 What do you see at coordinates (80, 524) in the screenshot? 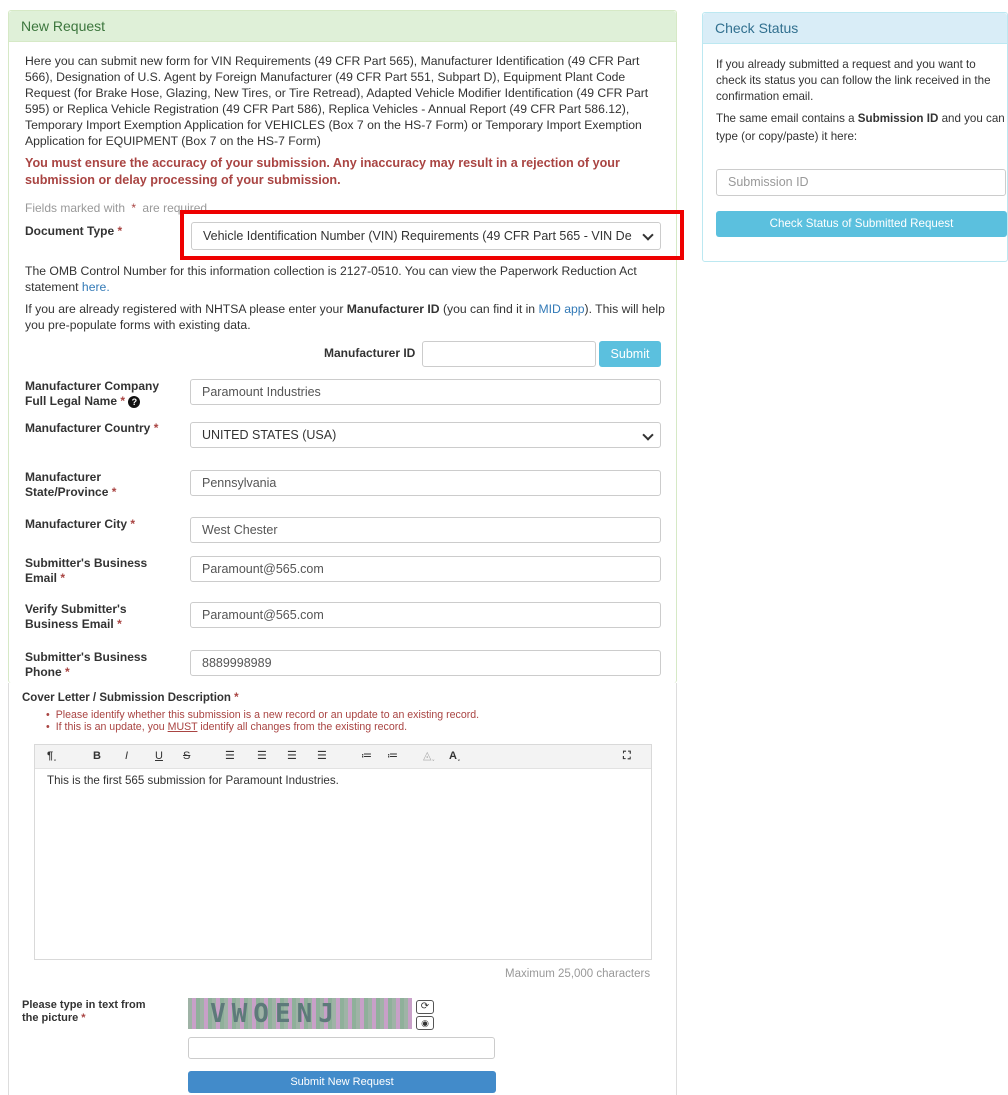
I see `city-label: Manufacturer City *` at bounding box center [80, 524].